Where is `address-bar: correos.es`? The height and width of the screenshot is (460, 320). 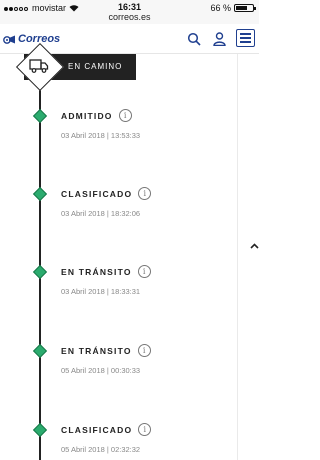 address-bar: correos.es is located at coordinates (129, 17).